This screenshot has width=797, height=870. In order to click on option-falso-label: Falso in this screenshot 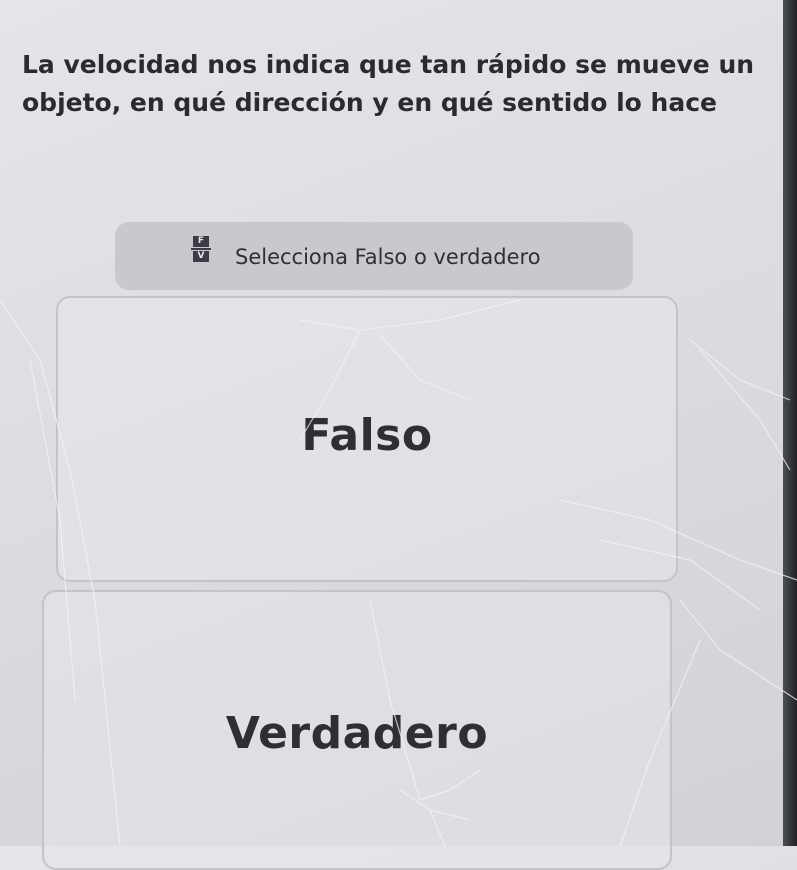, I will do `click(367, 435)`.